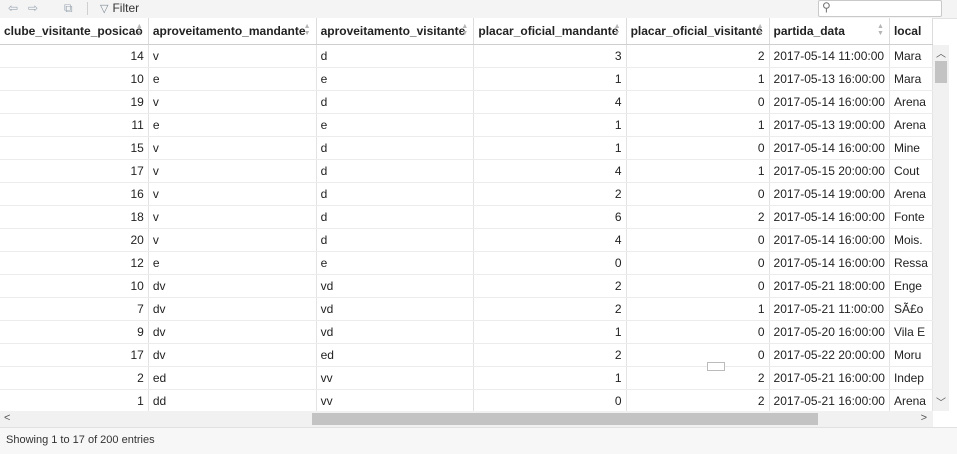  Describe the element at coordinates (550, 56) in the screenshot. I see `table-cell: 3` at that location.